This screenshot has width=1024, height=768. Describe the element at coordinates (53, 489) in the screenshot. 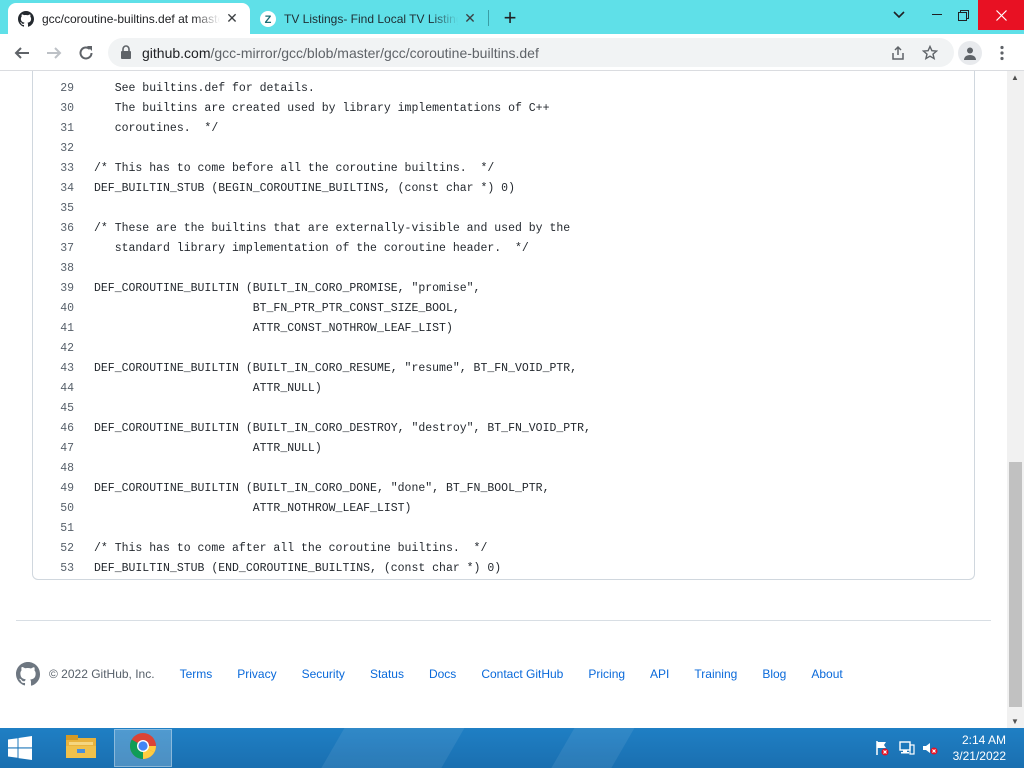

I see `line-number: 49` at that location.